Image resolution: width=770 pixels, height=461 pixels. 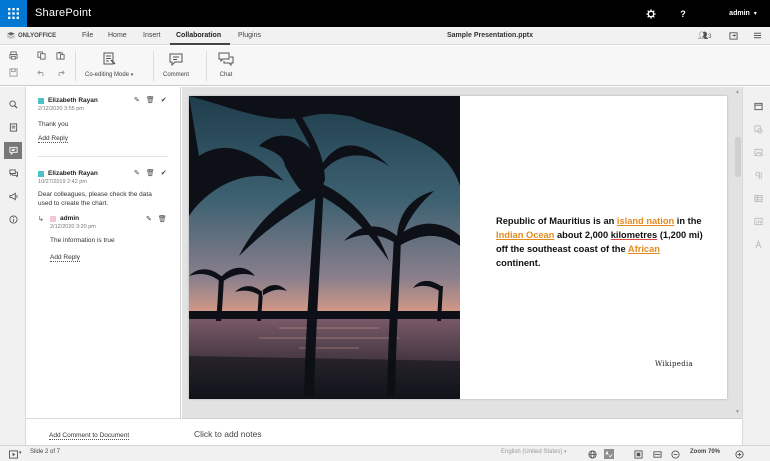 I want to click on slide-settings-icon, so click(x=758, y=106).